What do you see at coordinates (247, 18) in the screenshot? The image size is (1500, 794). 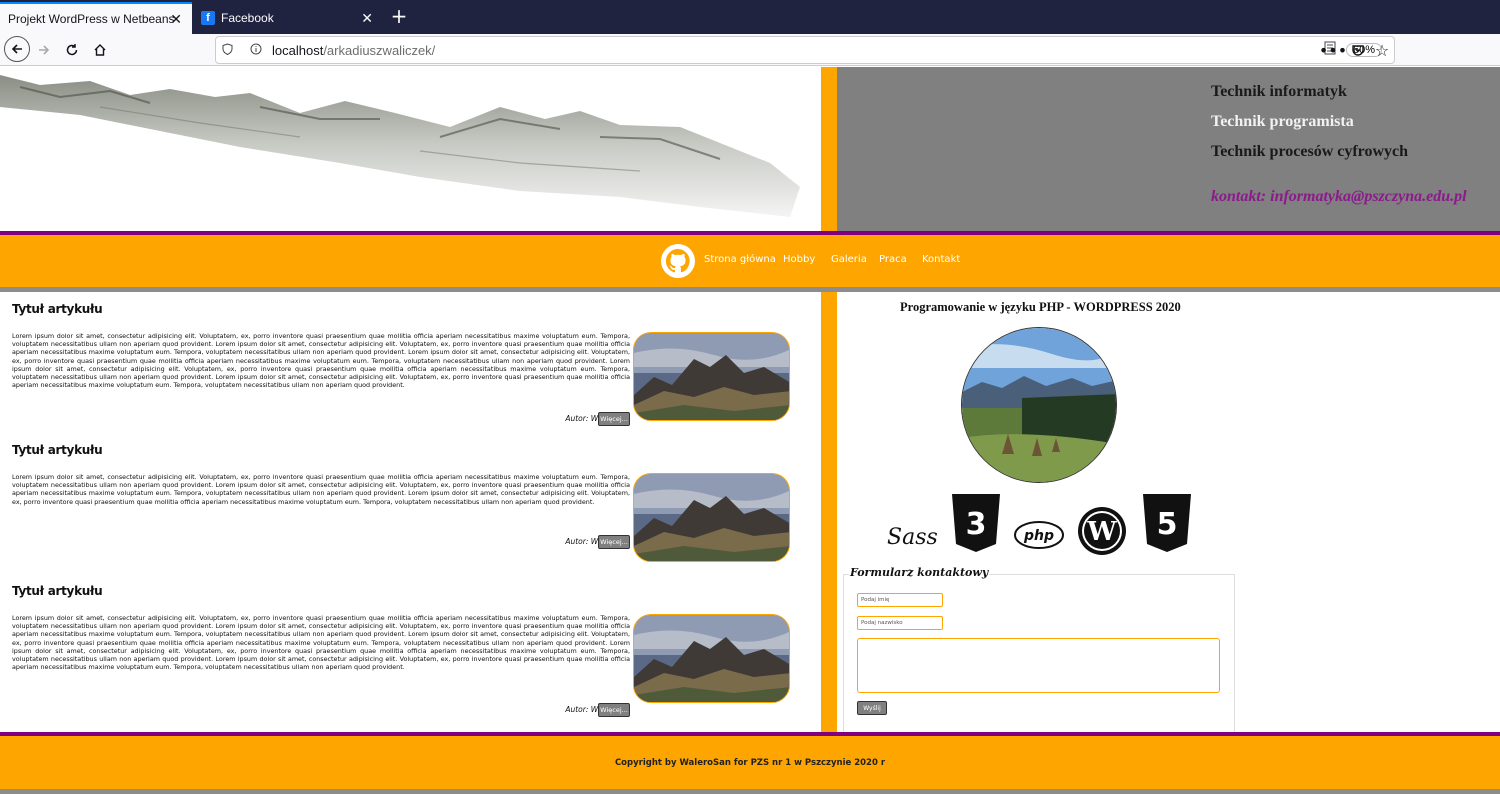 I see `tab-title: Facebook` at bounding box center [247, 18].